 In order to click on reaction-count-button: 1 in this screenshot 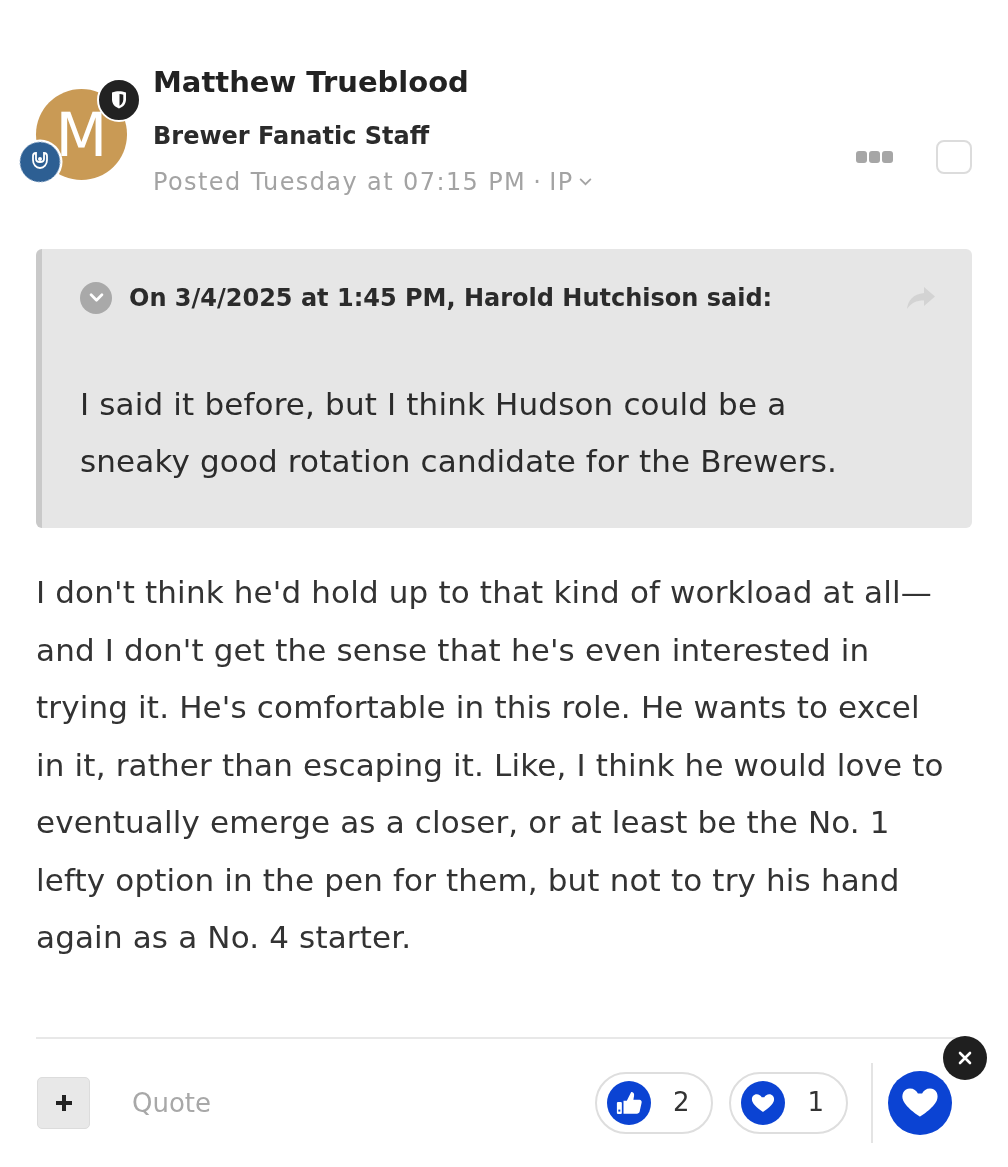, I will do `click(788, 1102)`.